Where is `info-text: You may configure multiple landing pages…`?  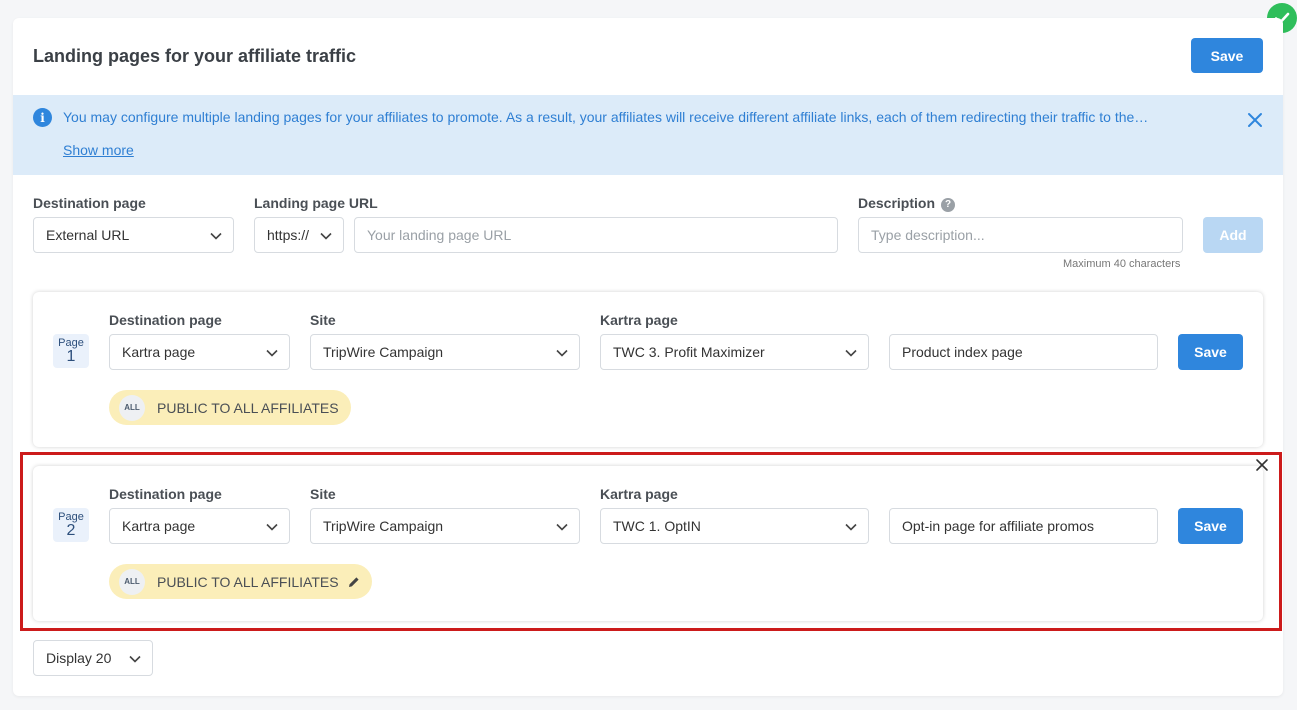 info-text: You may configure multiple landing pages… is located at coordinates (606, 117).